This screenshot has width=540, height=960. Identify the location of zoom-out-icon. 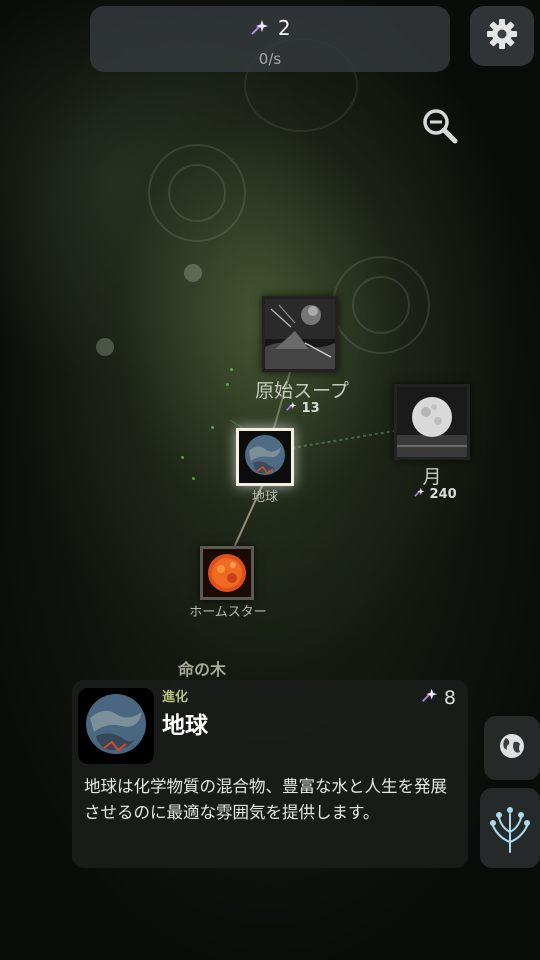
(440, 129).